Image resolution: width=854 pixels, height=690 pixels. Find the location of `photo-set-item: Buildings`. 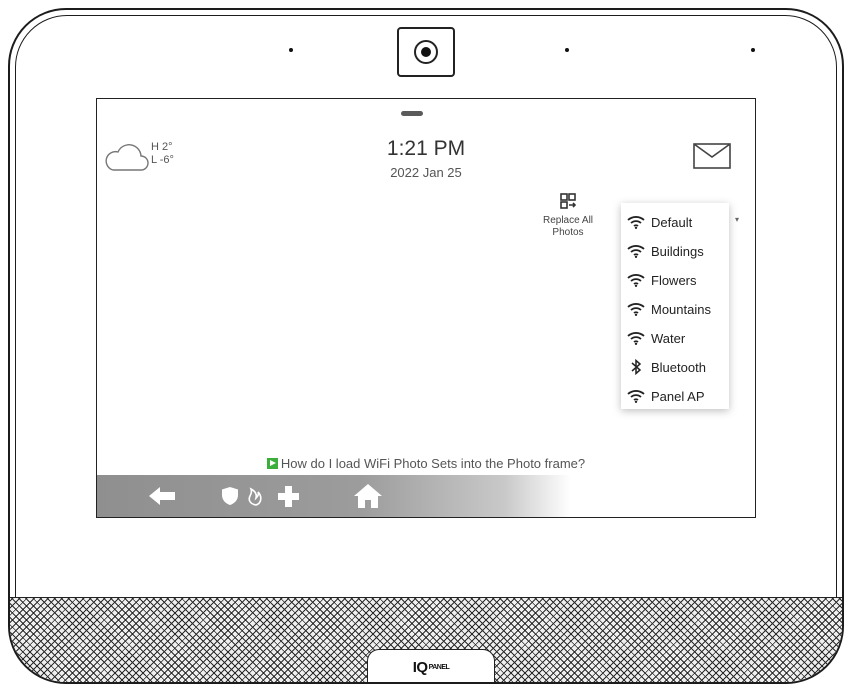

photo-set-item: Buildings is located at coordinates (675, 251).